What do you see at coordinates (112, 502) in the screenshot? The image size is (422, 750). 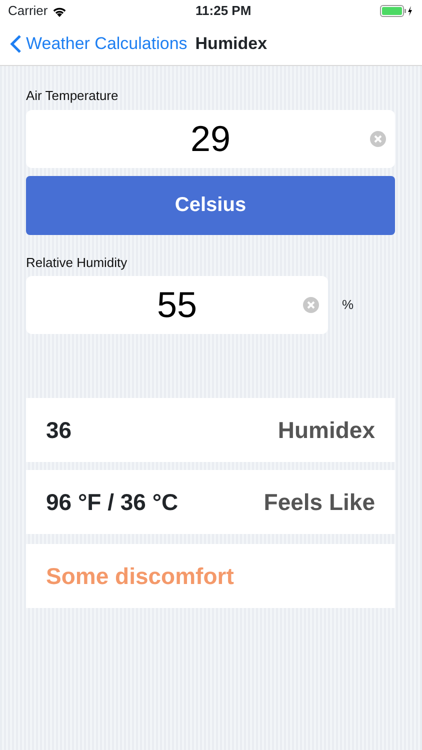 I see `result-value: 96 °F / 36 °C` at bounding box center [112, 502].